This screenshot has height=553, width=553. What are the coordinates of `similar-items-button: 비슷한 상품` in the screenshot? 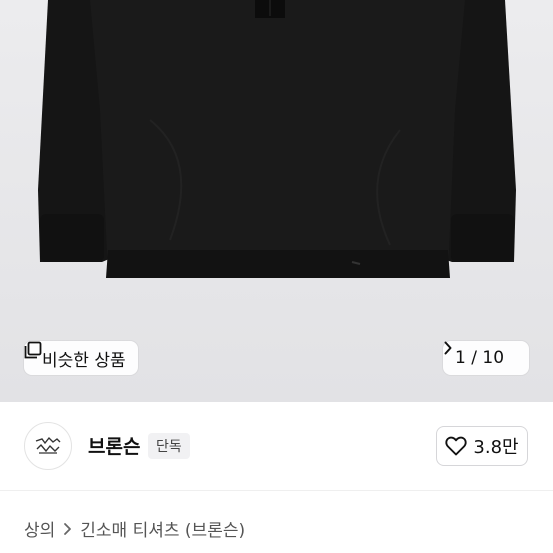 It's located at (81, 358).